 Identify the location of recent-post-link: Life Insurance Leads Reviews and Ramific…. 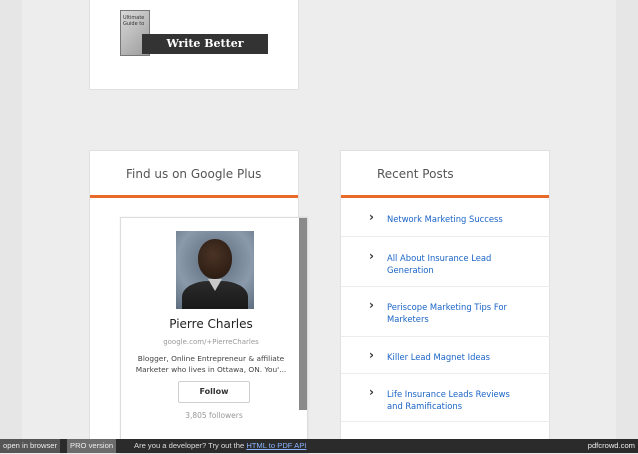
(457, 400).